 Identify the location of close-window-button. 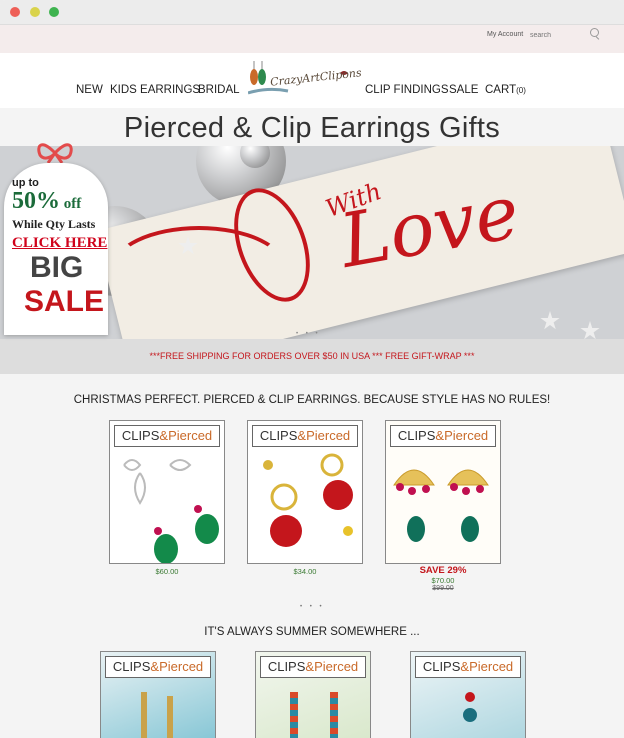
(15, 12).